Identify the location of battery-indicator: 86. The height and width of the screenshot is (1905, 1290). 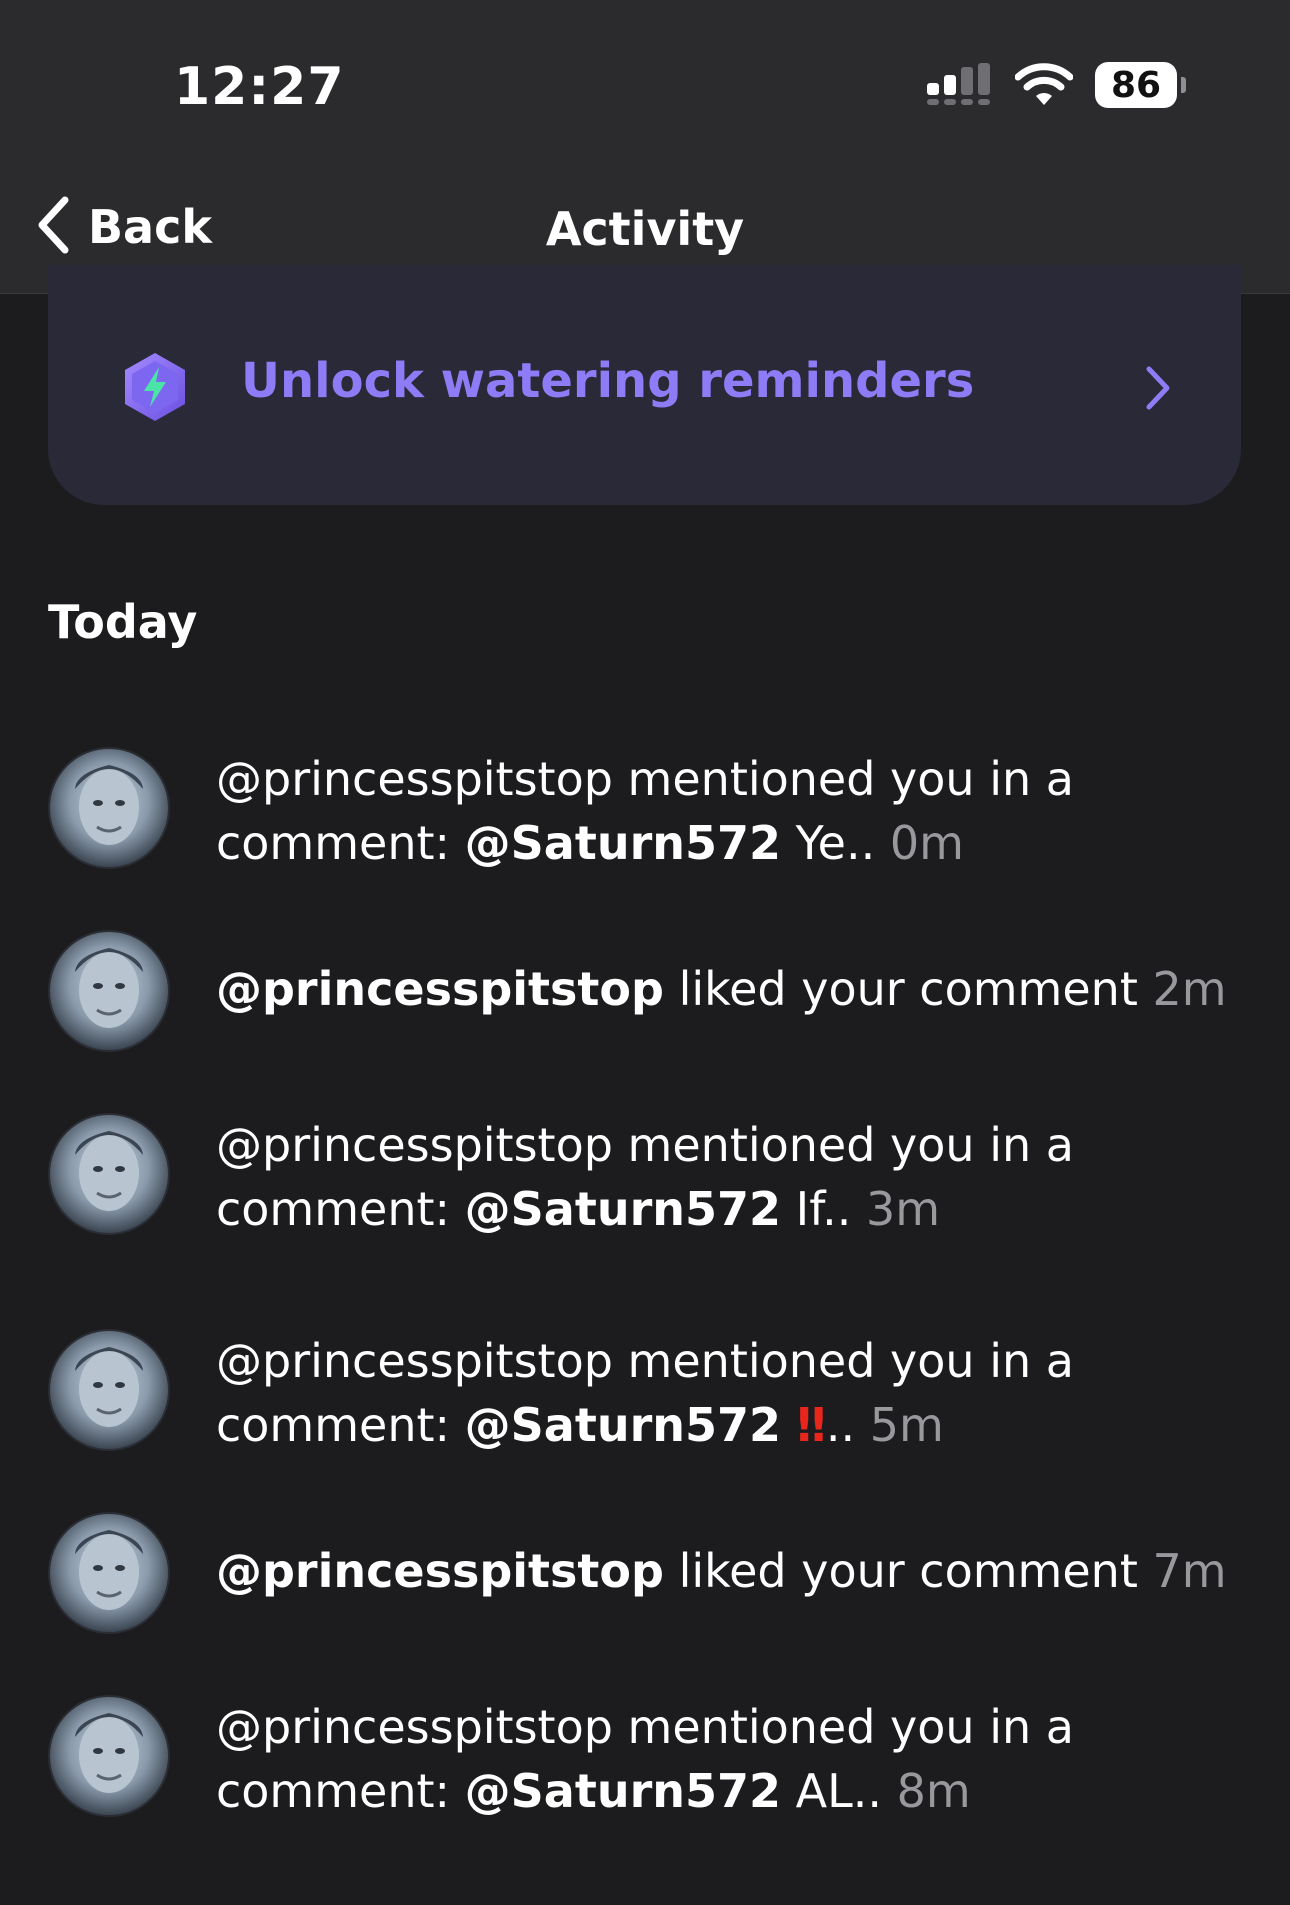
(1140, 85).